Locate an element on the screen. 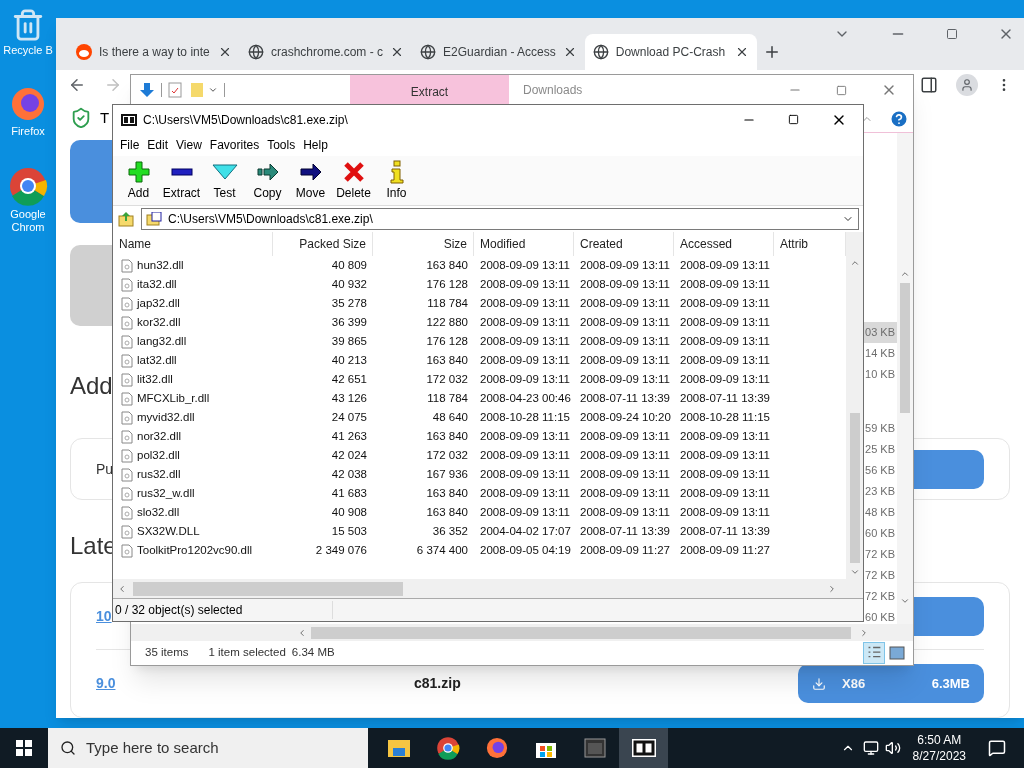 This screenshot has height=768, width=1024. file-size: 10 KB is located at coordinates (880, 374).